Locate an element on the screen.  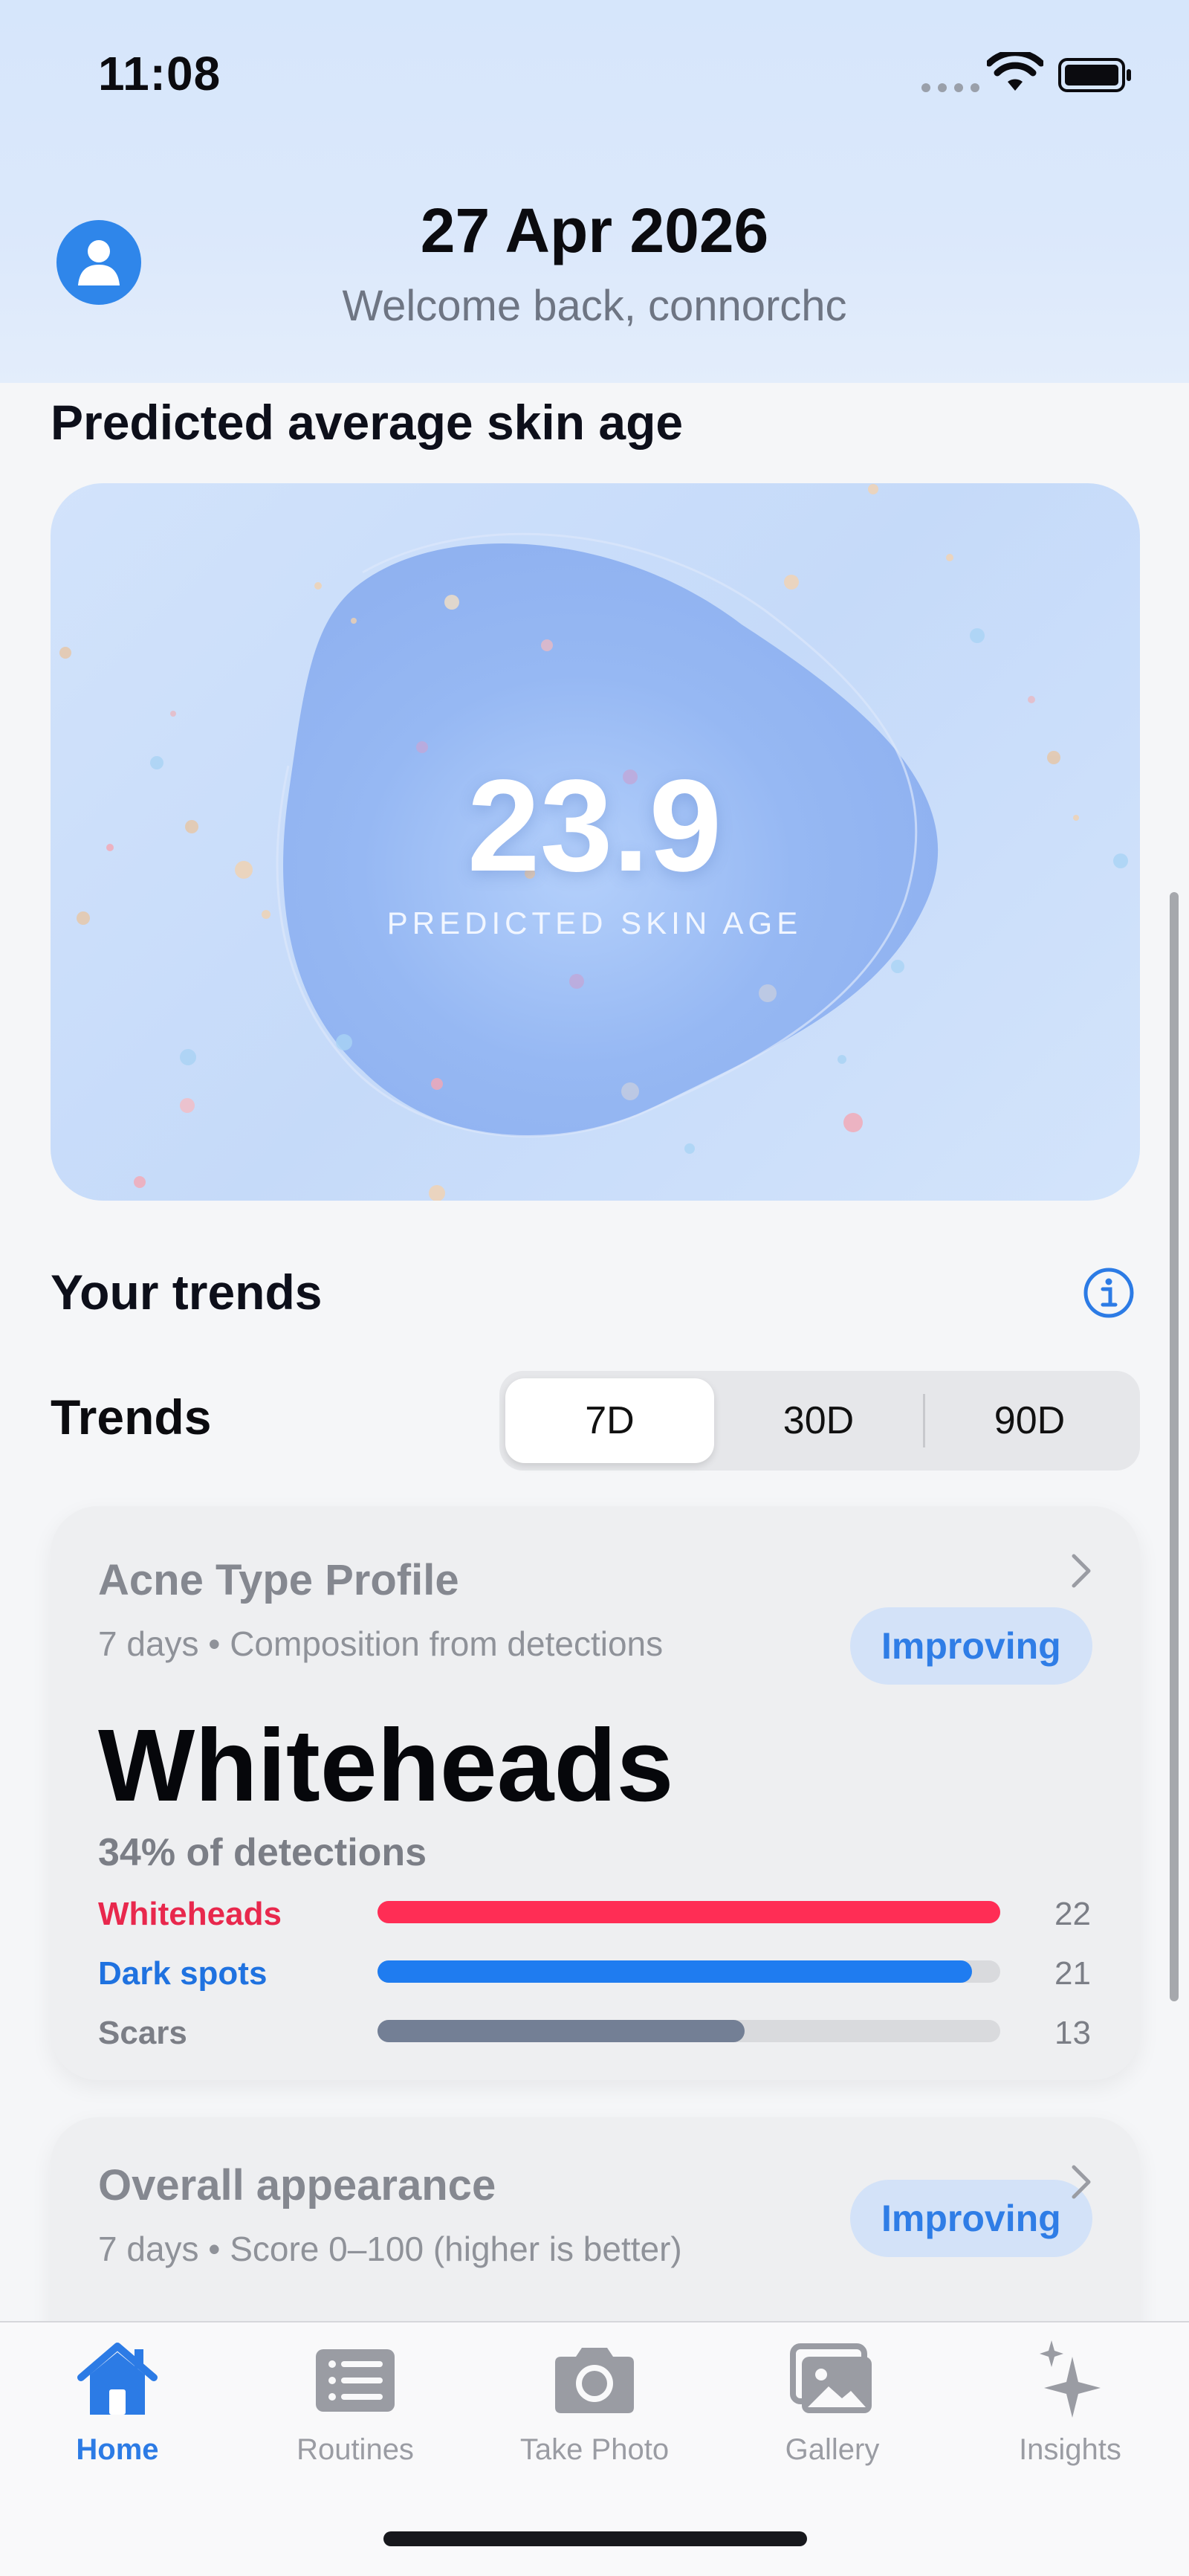
dominant-acne-type: Whiteheads is located at coordinates (386, 1765).